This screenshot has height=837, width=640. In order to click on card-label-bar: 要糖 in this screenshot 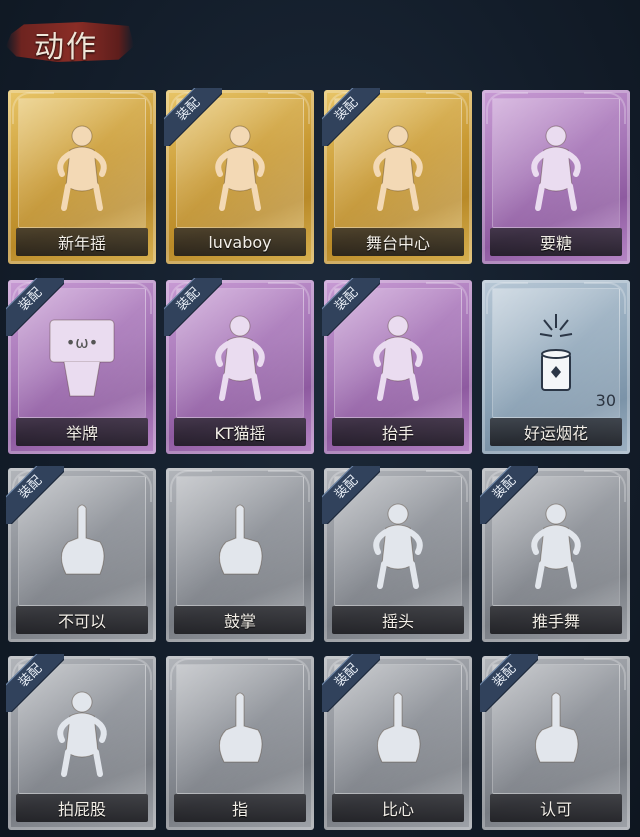, I will do `click(556, 242)`.